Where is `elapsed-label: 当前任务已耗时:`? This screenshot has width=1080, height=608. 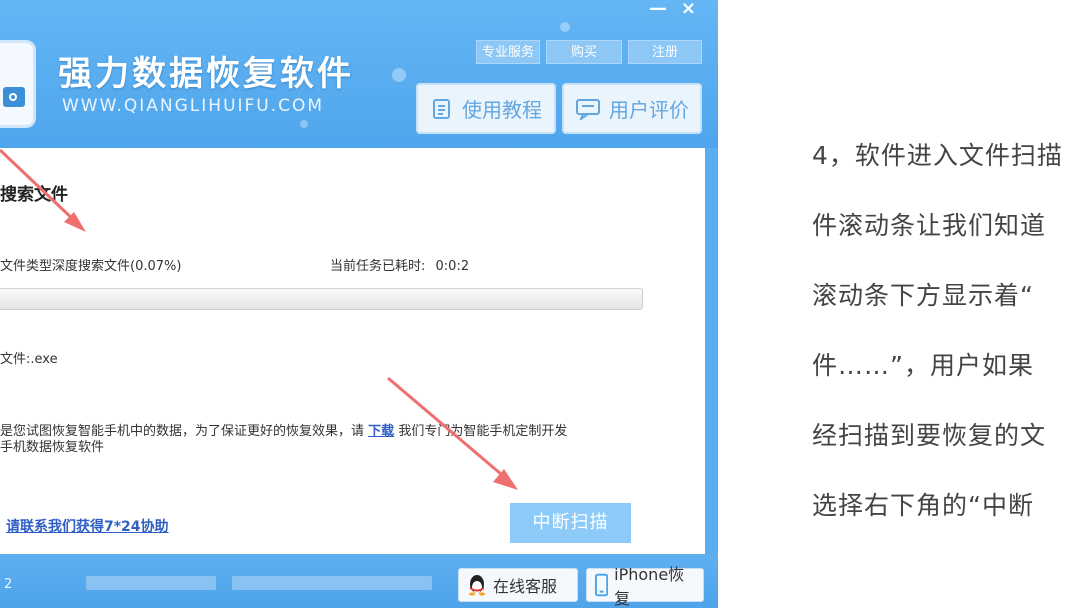 elapsed-label: 当前任务已耗时: is located at coordinates (378, 266).